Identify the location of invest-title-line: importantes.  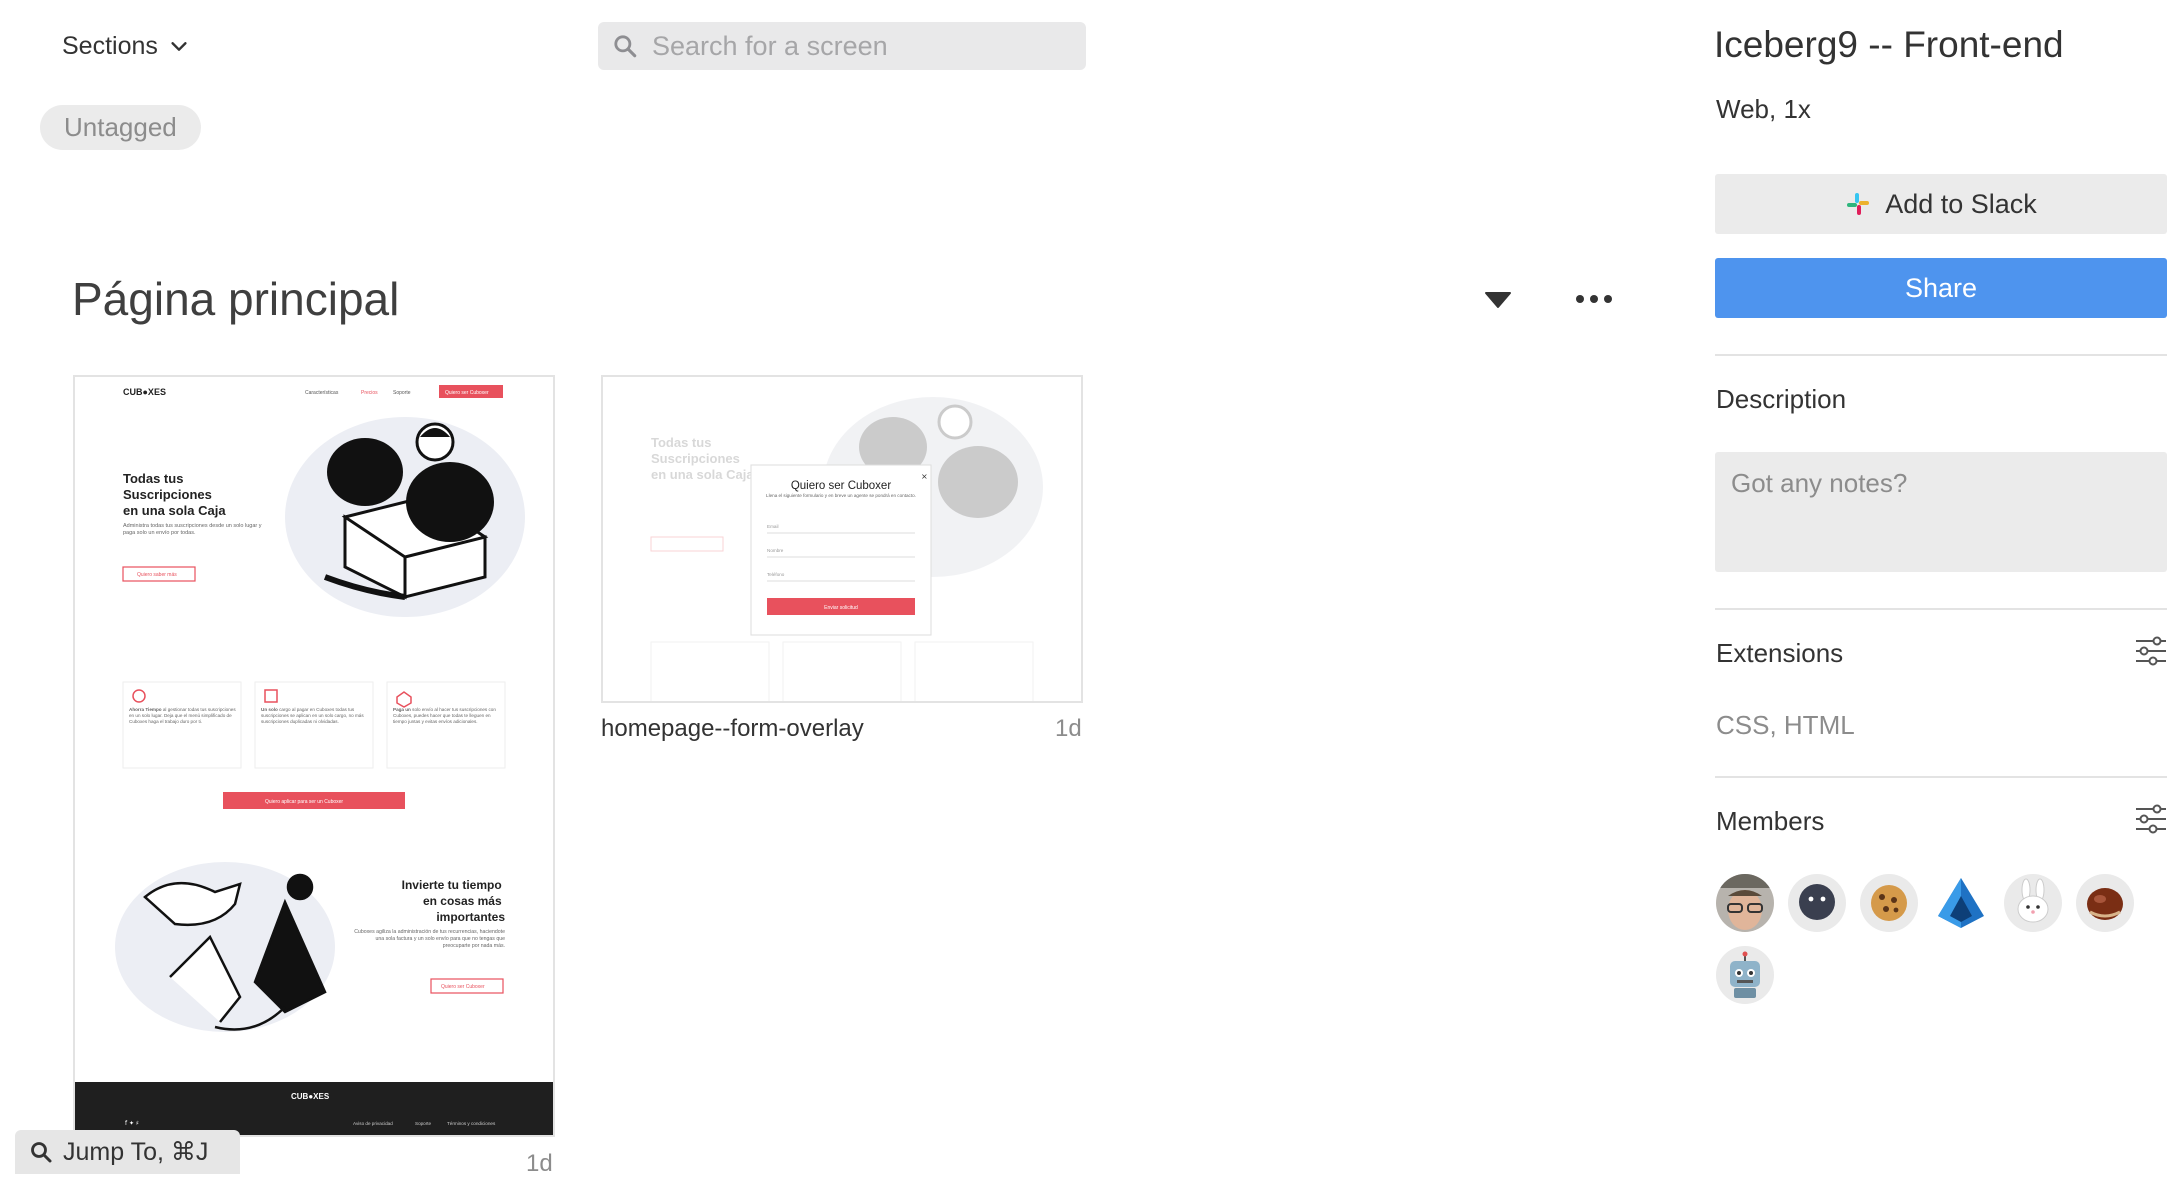
(470, 917).